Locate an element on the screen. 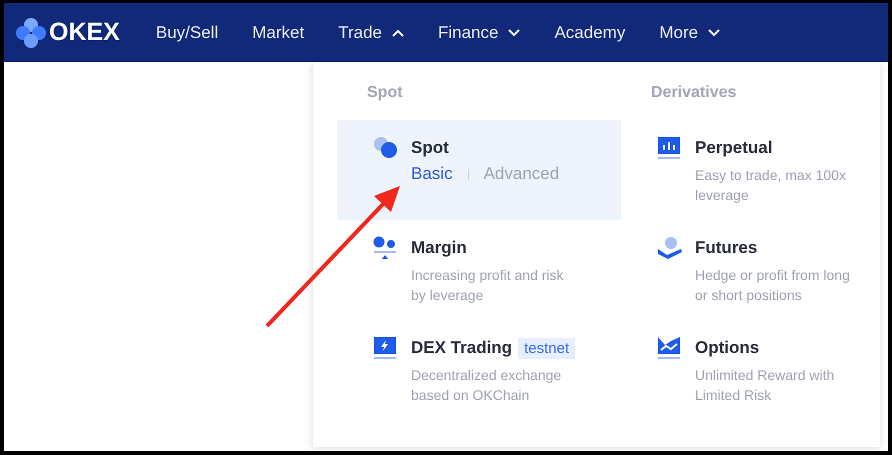 This screenshot has width=892, height=455. testnet-badge: testnet is located at coordinates (547, 348).